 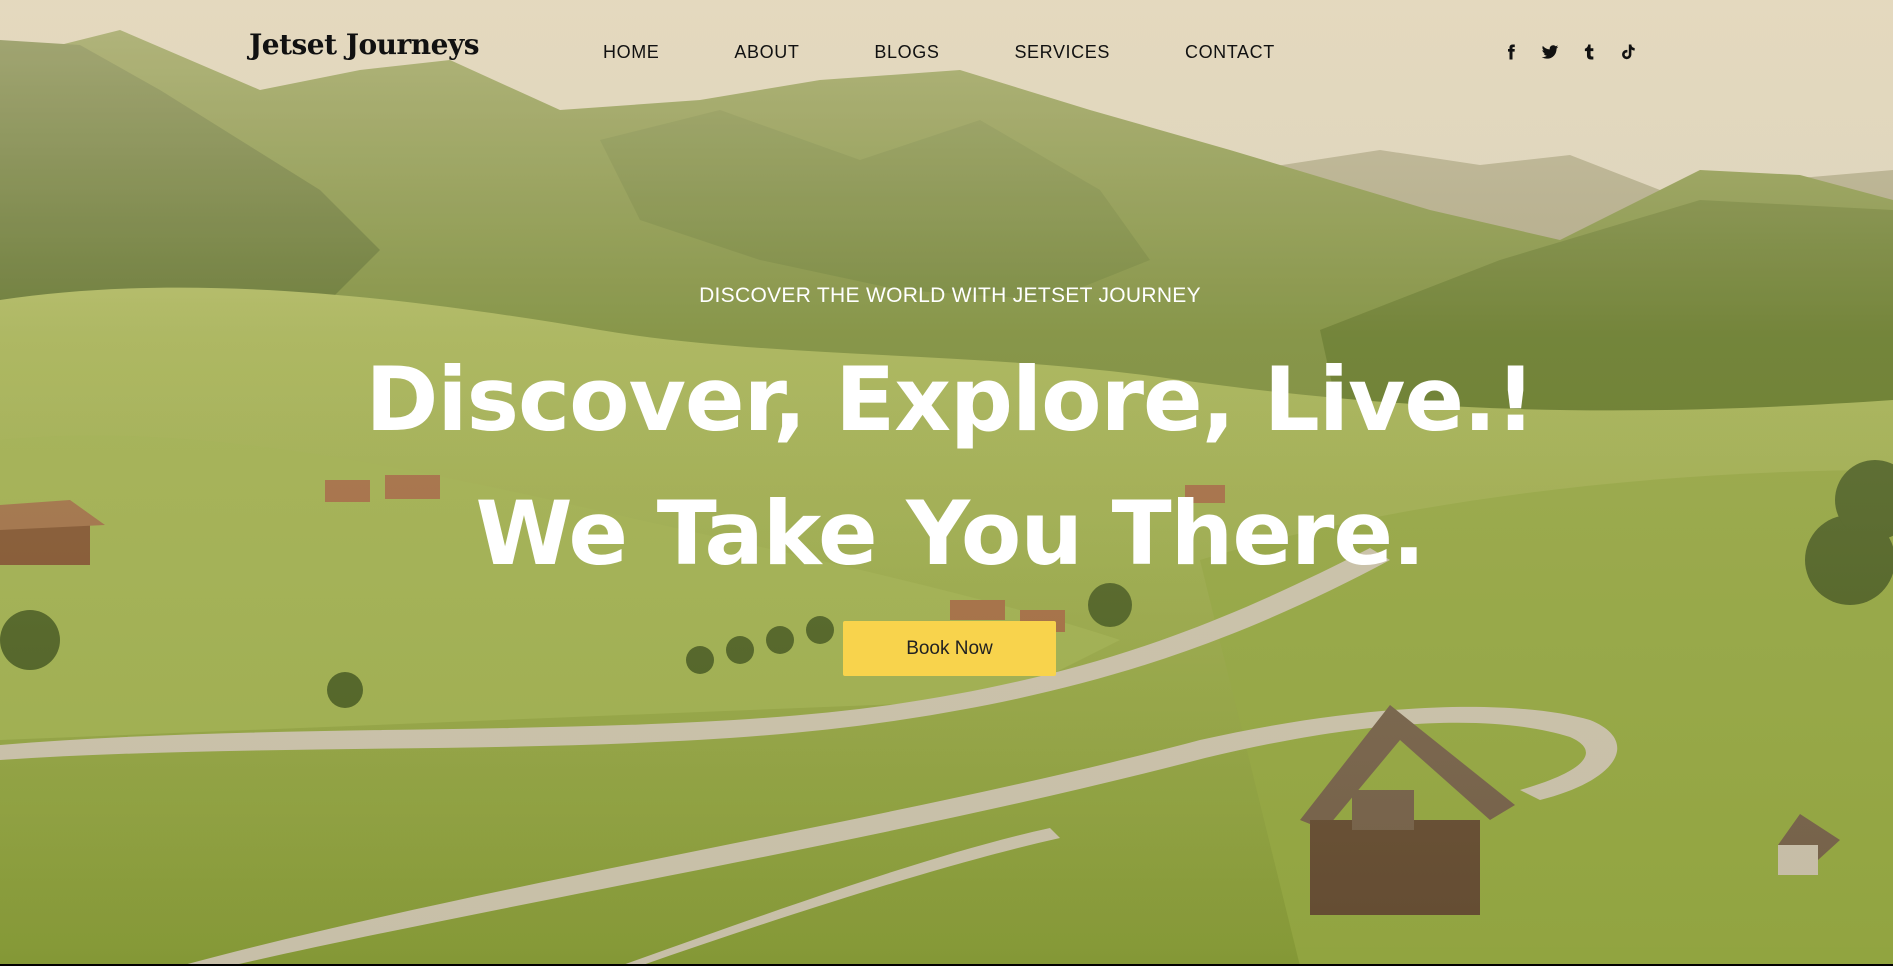 I want to click on nav-home: HOME, so click(x=631, y=52).